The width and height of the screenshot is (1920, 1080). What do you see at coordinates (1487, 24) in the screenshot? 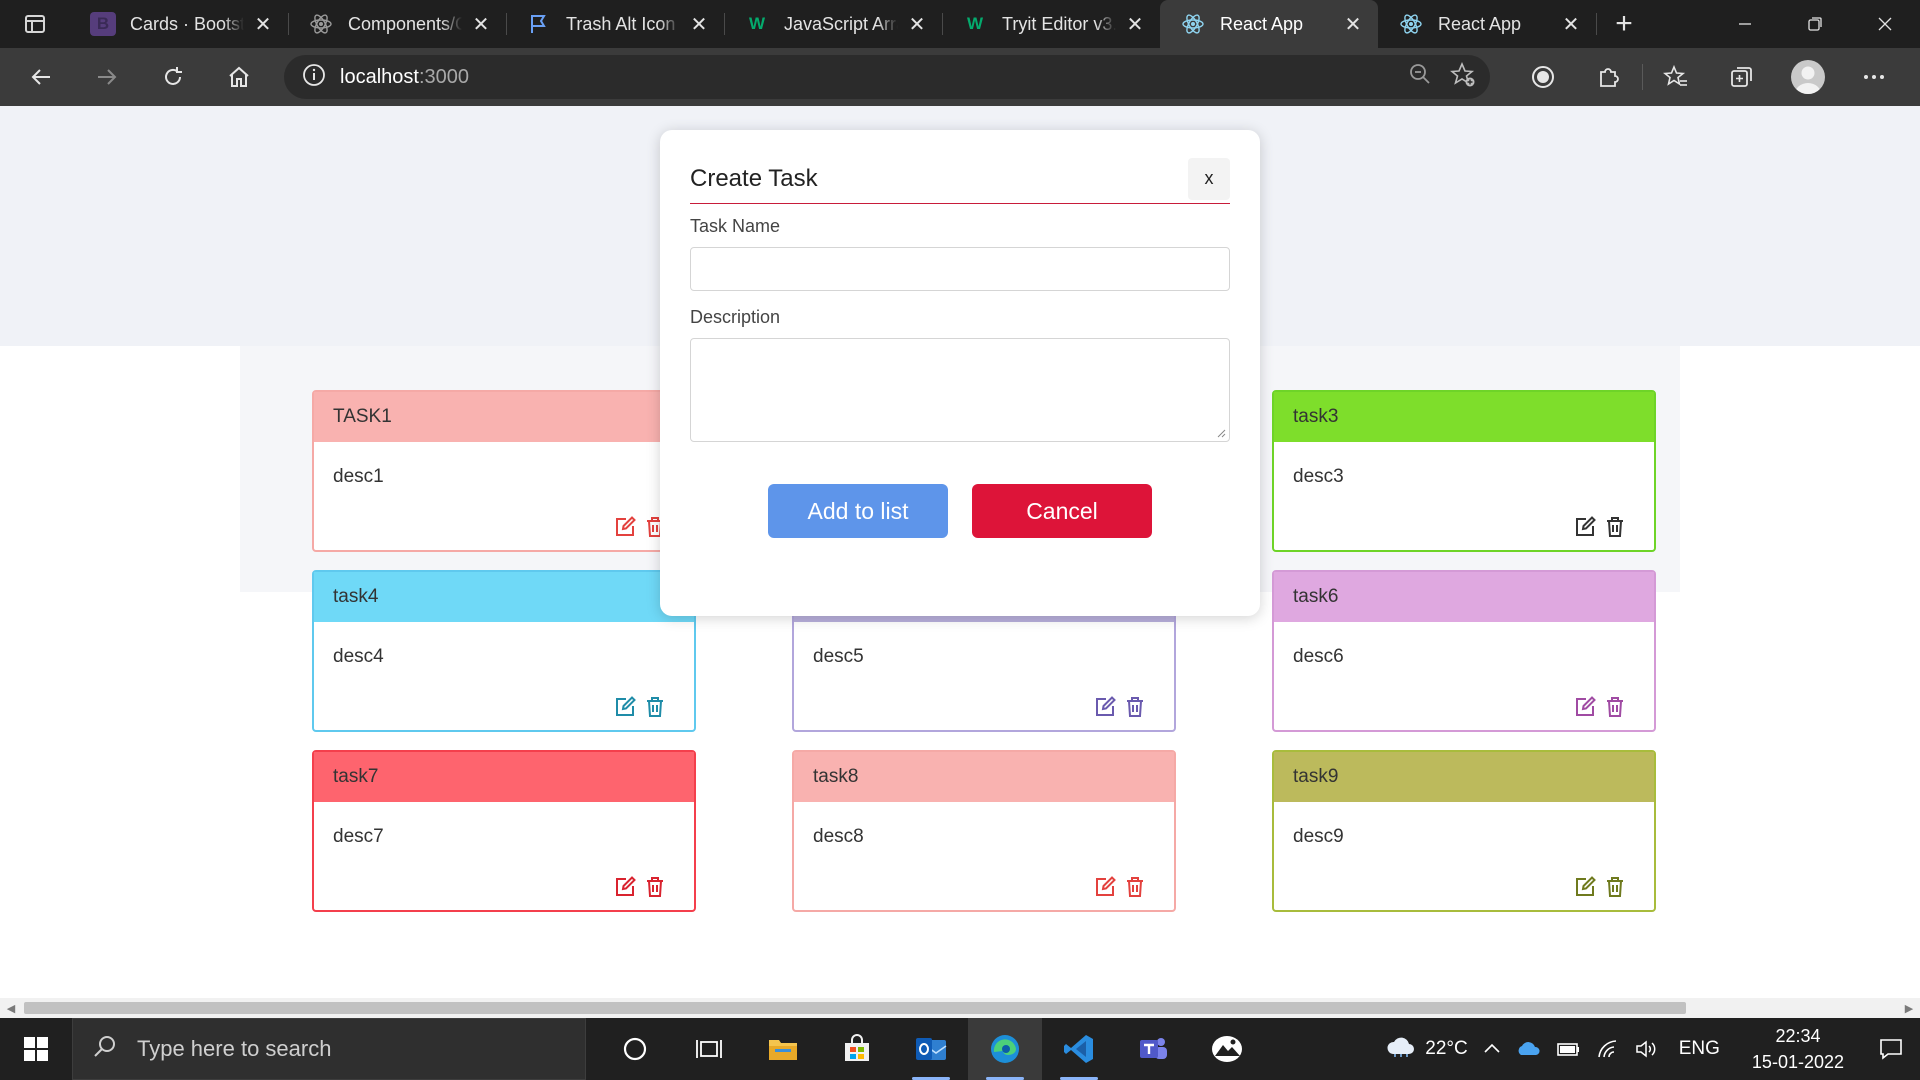
I see `tab-react-app: React App ✕` at bounding box center [1487, 24].